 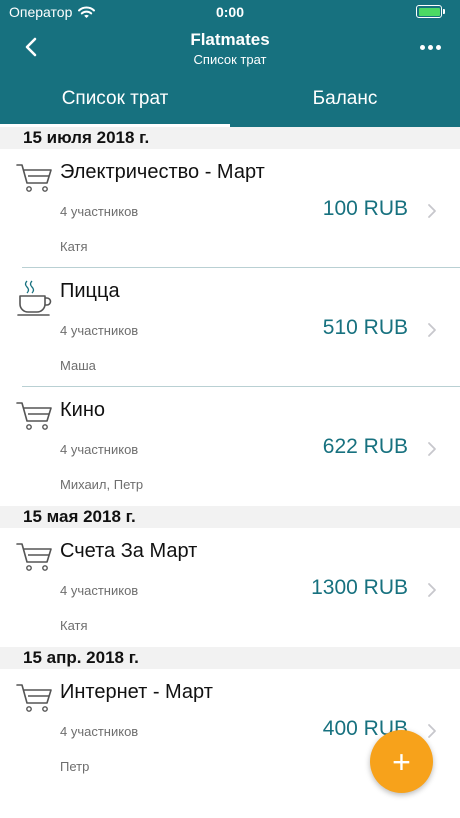 What do you see at coordinates (136, 692) in the screenshot?
I see `expense-title: Интернет - Март` at bounding box center [136, 692].